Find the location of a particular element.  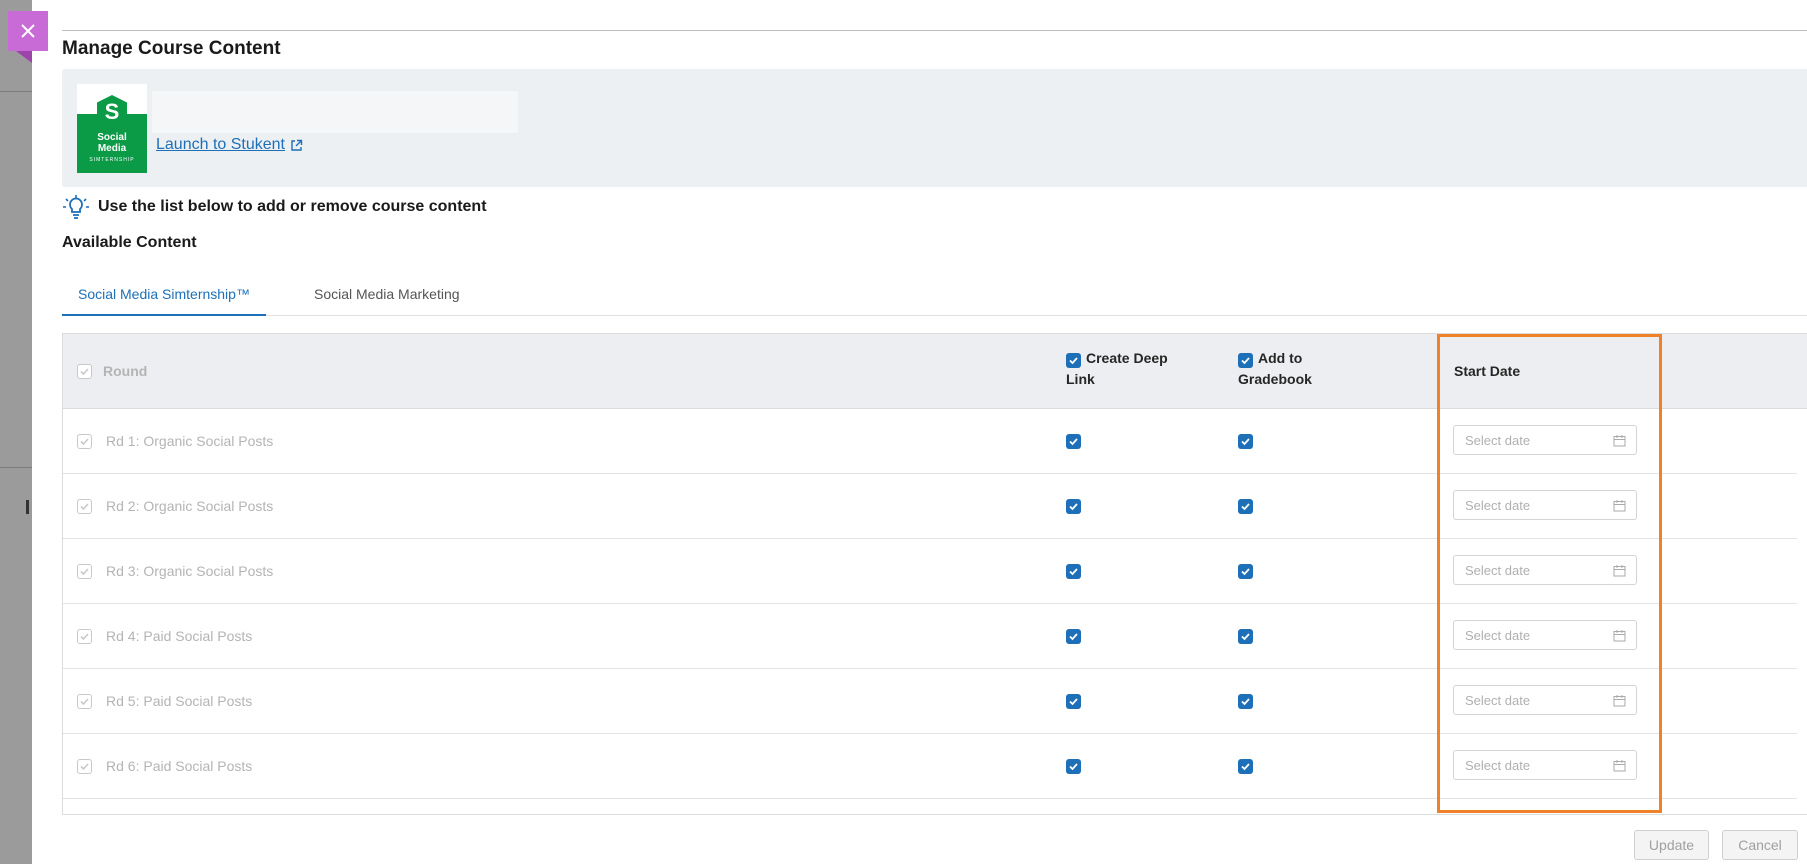

deep-link-header-line2: Link is located at coordinates (1080, 379).